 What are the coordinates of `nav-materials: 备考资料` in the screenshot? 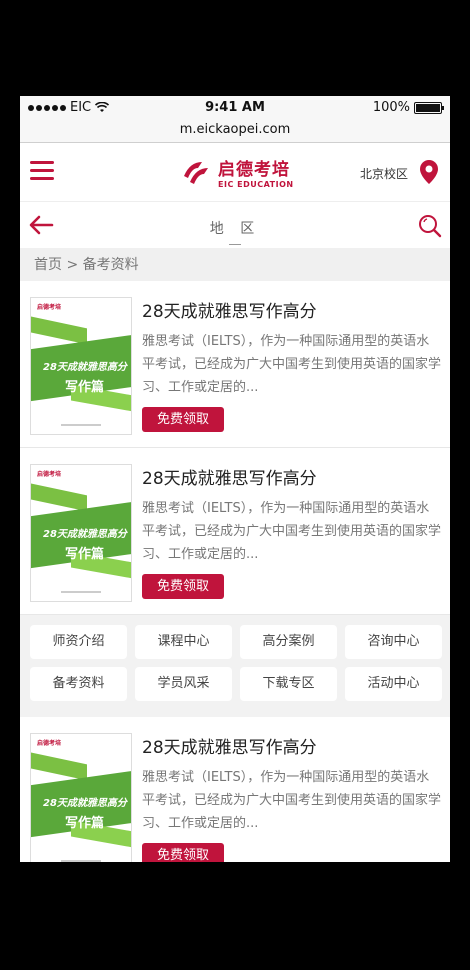 It's located at (78, 684).